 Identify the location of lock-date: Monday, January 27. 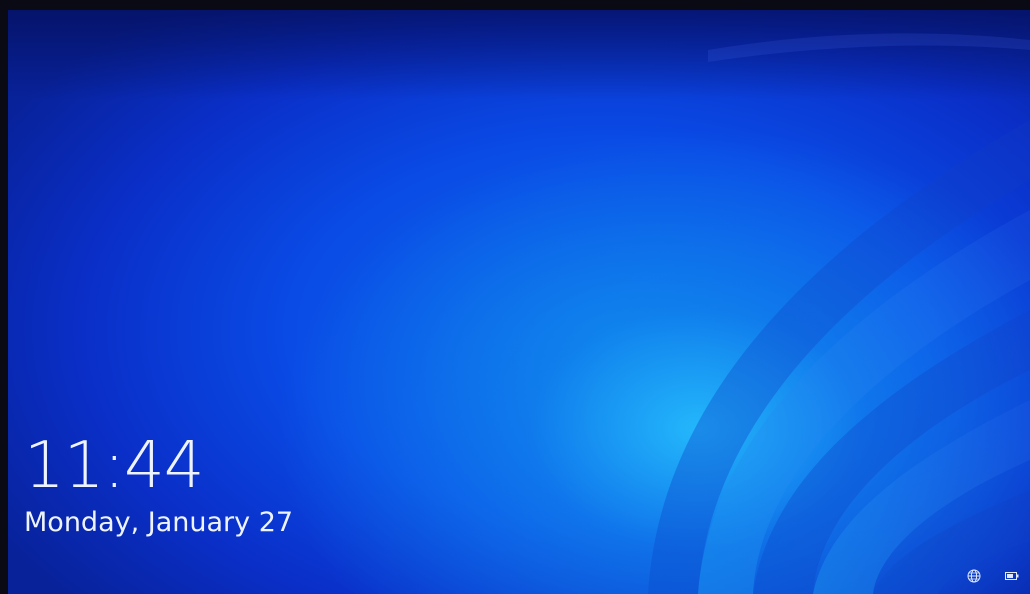
(159, 522).